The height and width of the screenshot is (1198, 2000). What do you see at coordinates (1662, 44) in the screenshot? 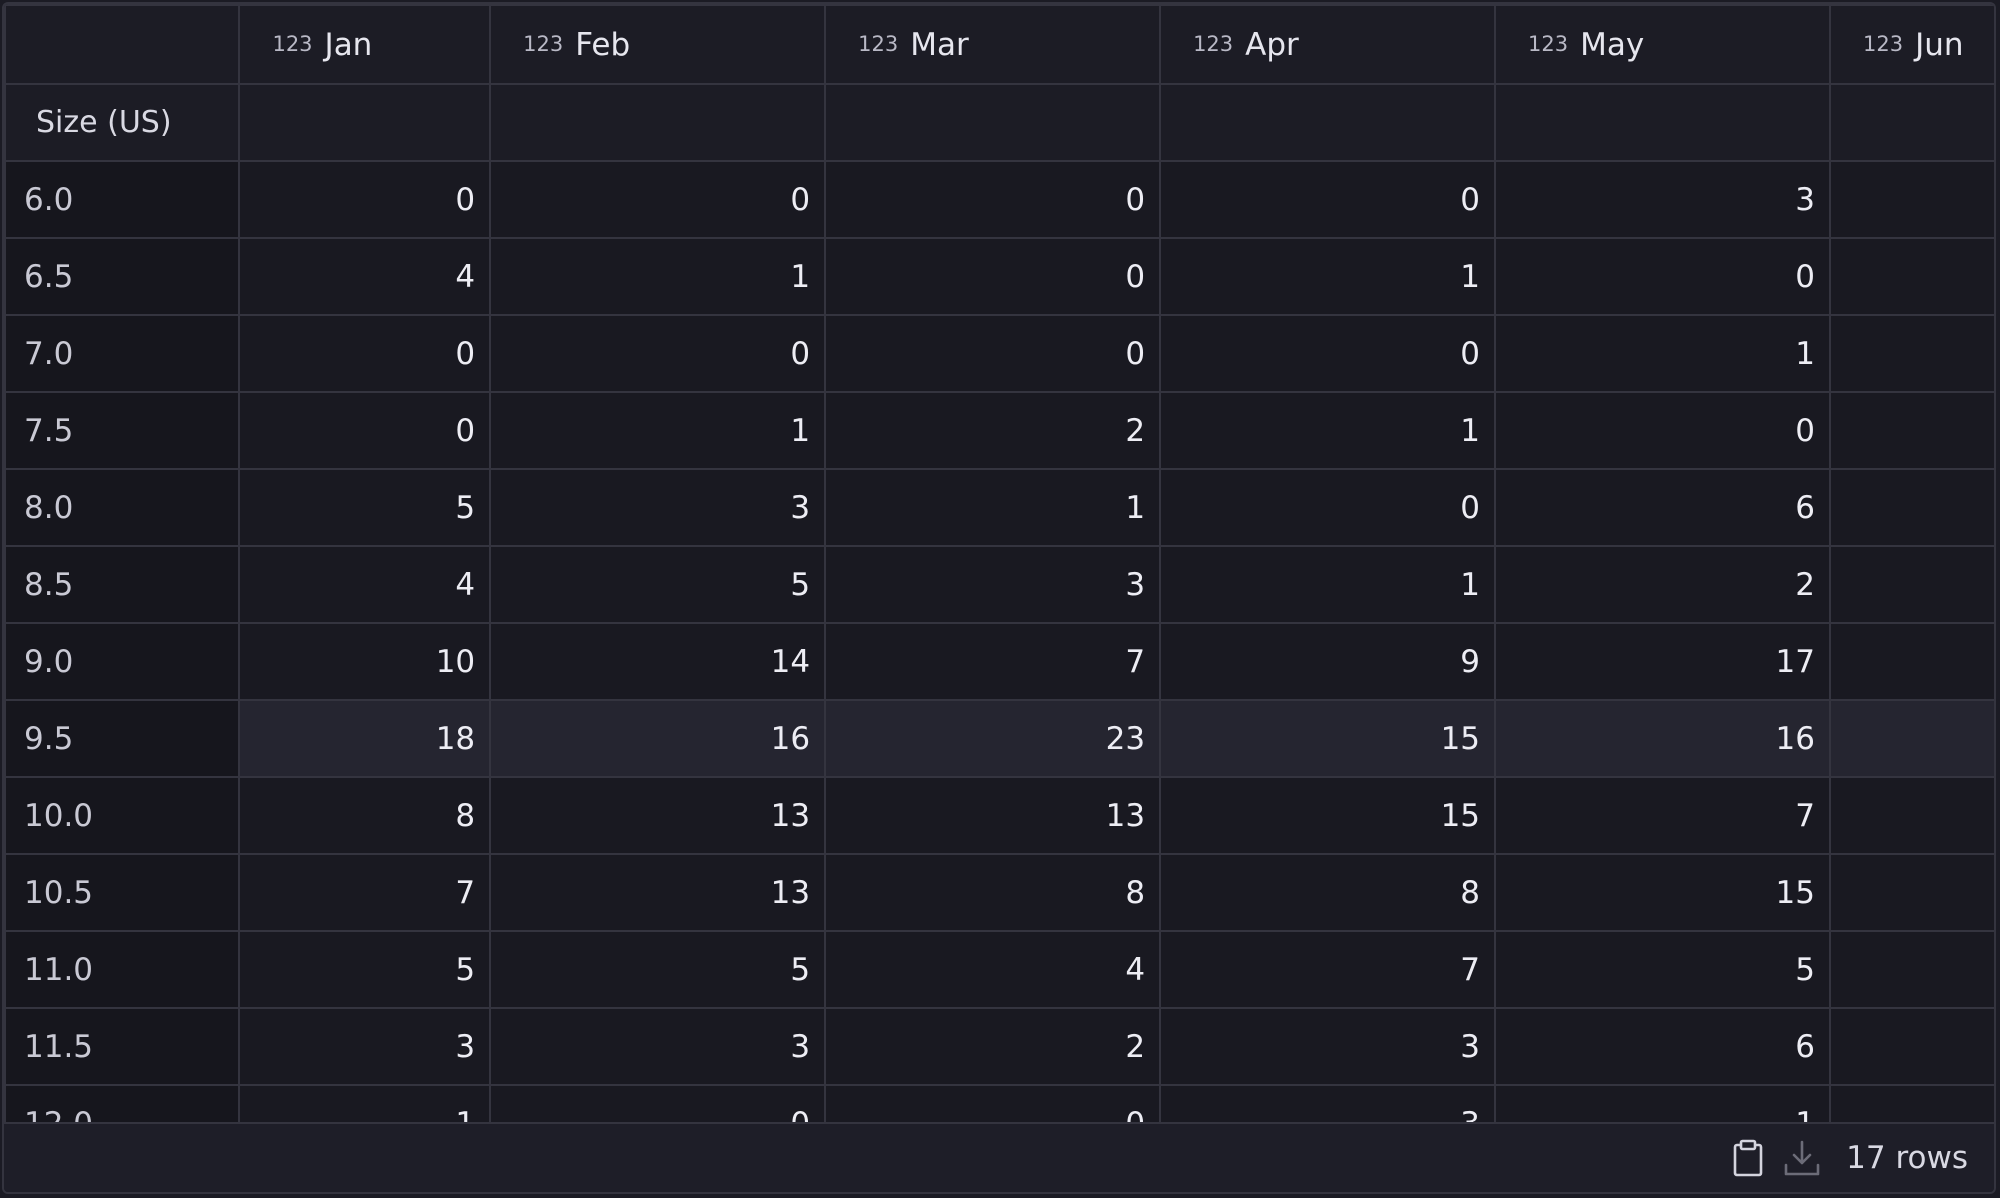
I see `column-header-may: 123 May` at bounding box center [1662, 44].